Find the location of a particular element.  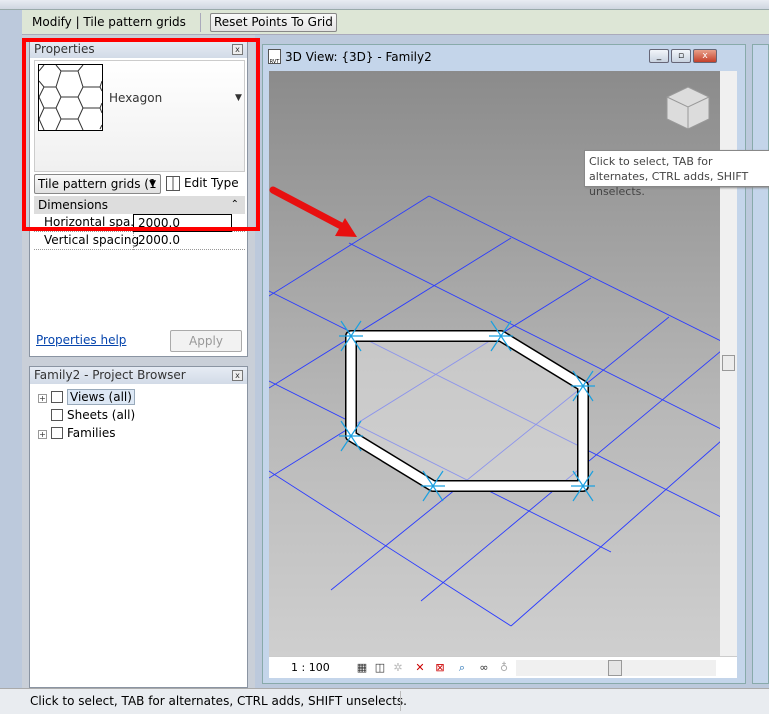

panel-title: Family2 - Project Browser x is located at coordinates (138, 375).